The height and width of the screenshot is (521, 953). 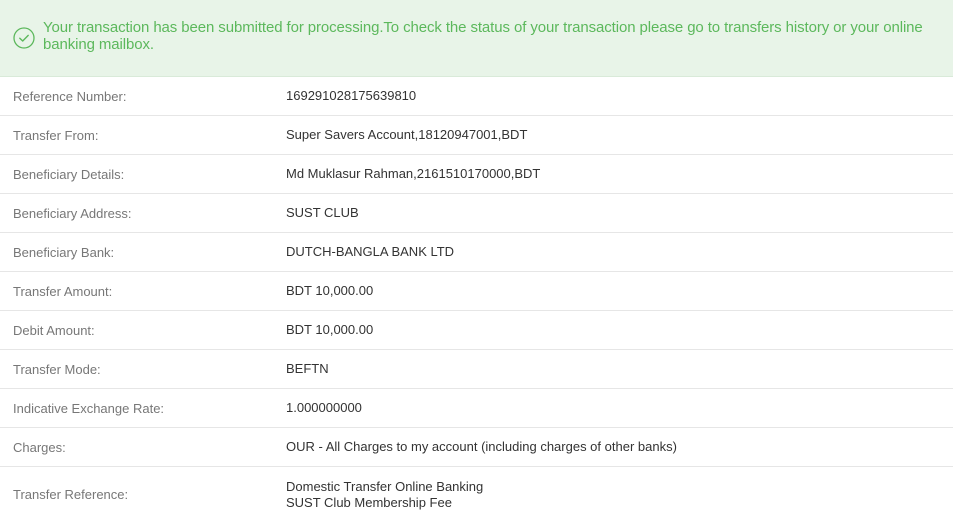 I want to click on detail-value: DUTCH-BANGLA BANK LTD, so click(x=370, y=251).